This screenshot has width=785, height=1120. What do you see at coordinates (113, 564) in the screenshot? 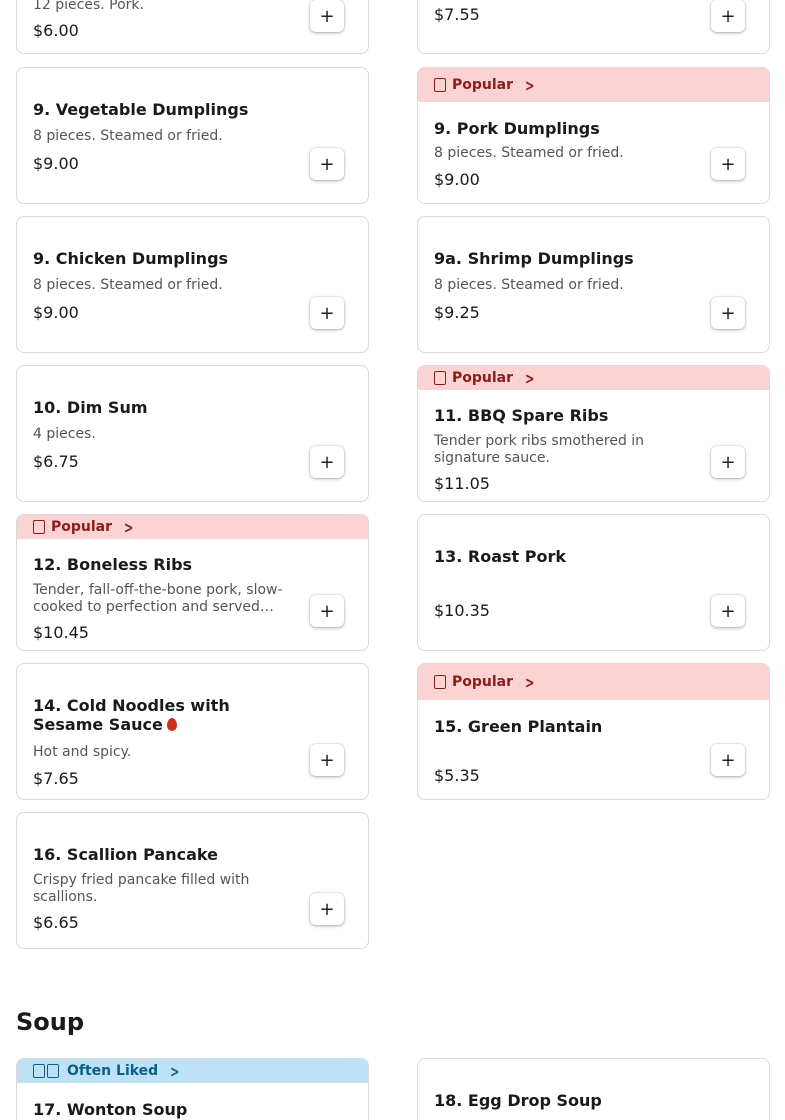
I see `item-title: 12. Boneless Ribs` at bounding box center [113, 564].